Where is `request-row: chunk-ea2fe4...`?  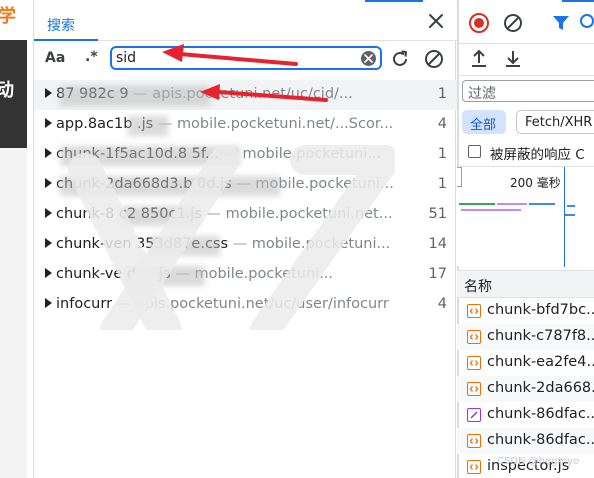
request-row: chunk-ea2fe4... is located at coordinates (525, 363).